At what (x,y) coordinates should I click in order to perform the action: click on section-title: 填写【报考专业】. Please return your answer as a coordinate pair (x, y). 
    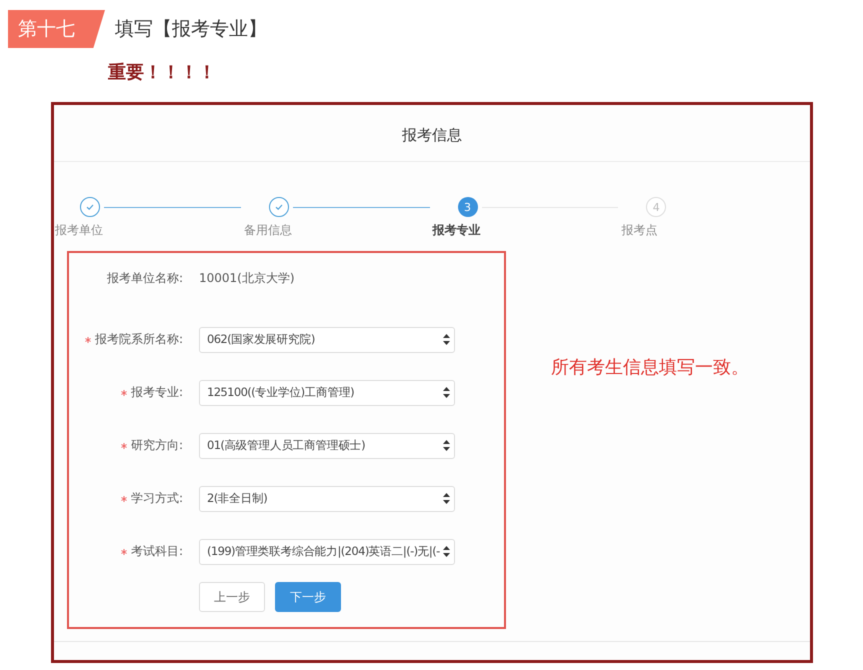
    Looking at the image, I should click on (191, 29).